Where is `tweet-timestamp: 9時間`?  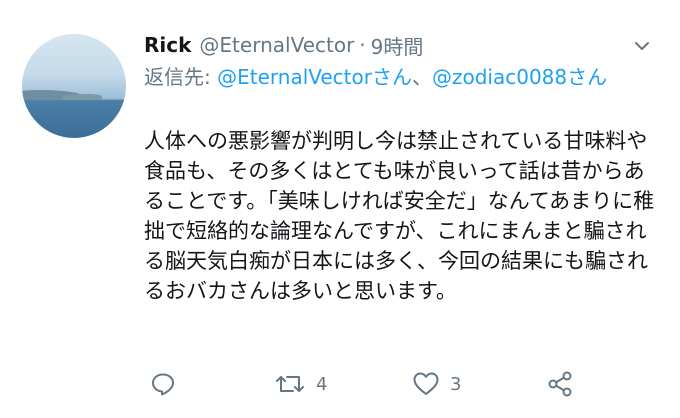 tweet-timestamp: 9時間 is located at coordinates (397, 45).